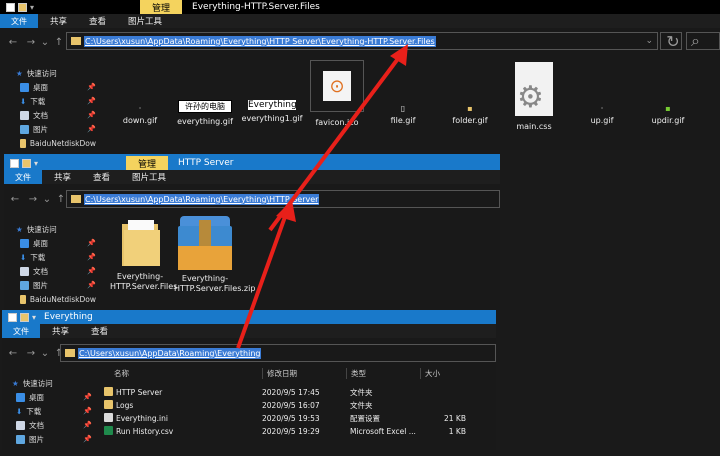 The width and height of the screenshot is (720, 456). What do you see at coordinates (279, 373) in the screenshot?
I see `column-header-date: 修改日期` at bounding box center [279, 373].